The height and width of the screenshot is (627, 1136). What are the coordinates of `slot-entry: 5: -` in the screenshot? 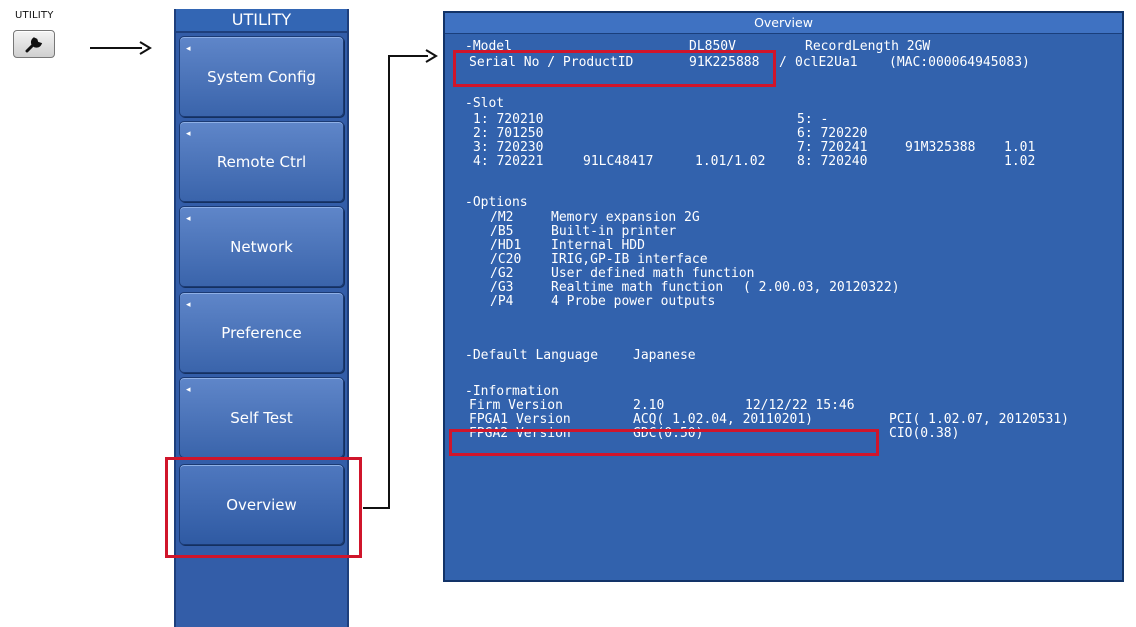 It's located at (813, 119).